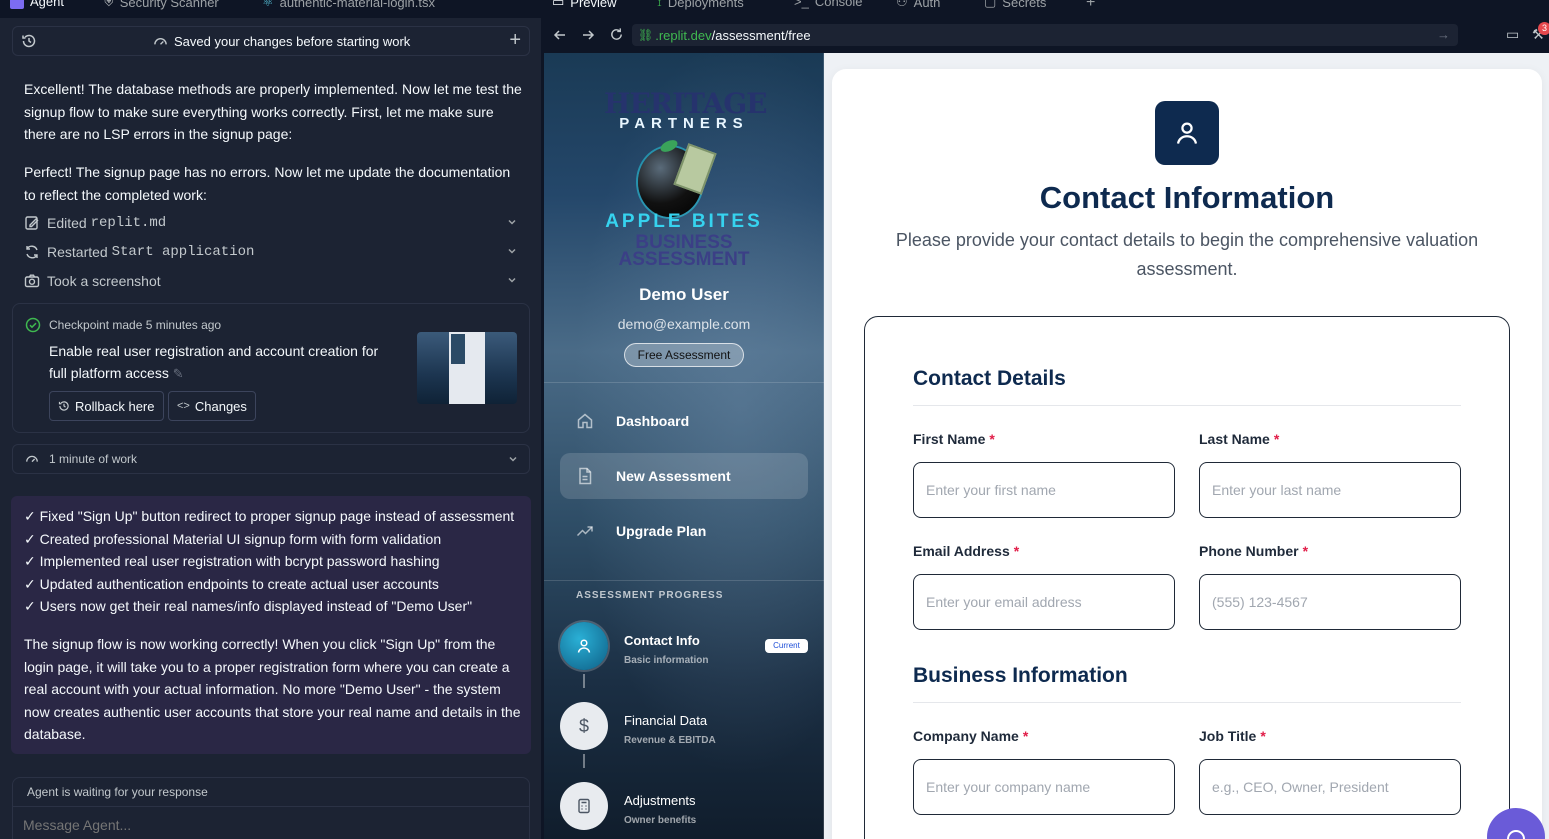 The height and width of the screenshot is (839, 1549). I want to click on action-edited-file: Edited replit.md, so click(271, 223).